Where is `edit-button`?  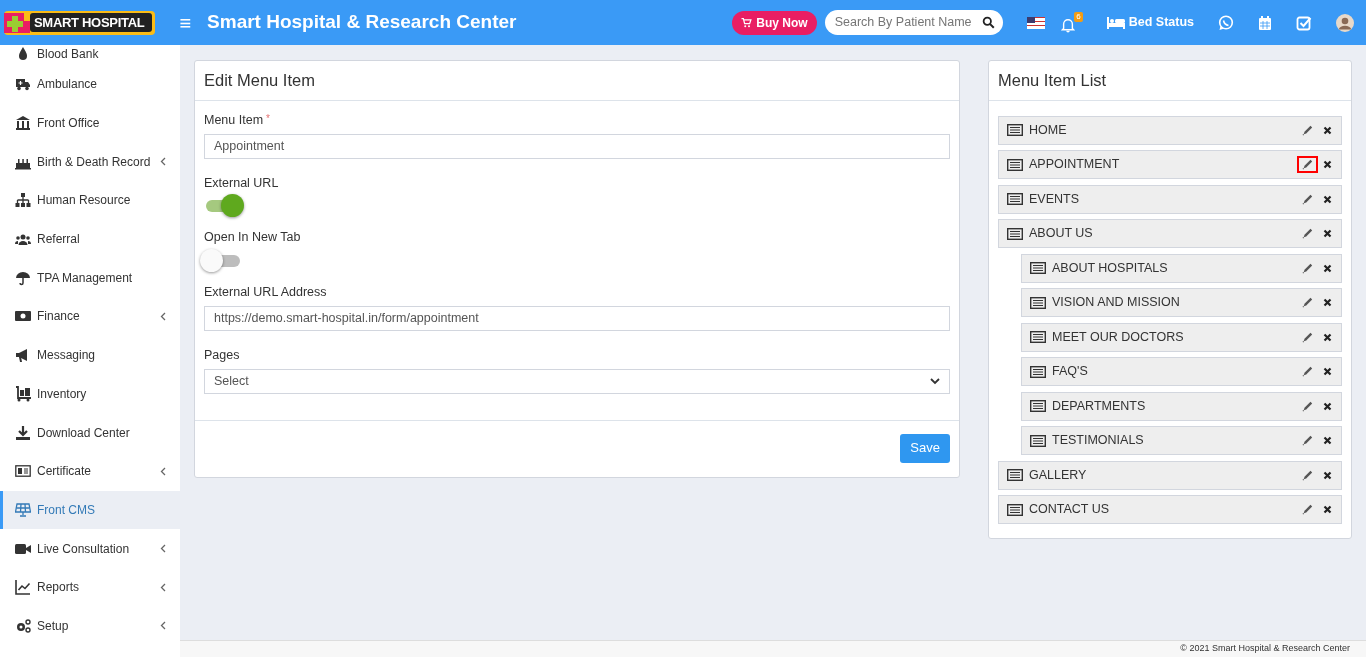
edit-button is located at coordinates (1307, 165).